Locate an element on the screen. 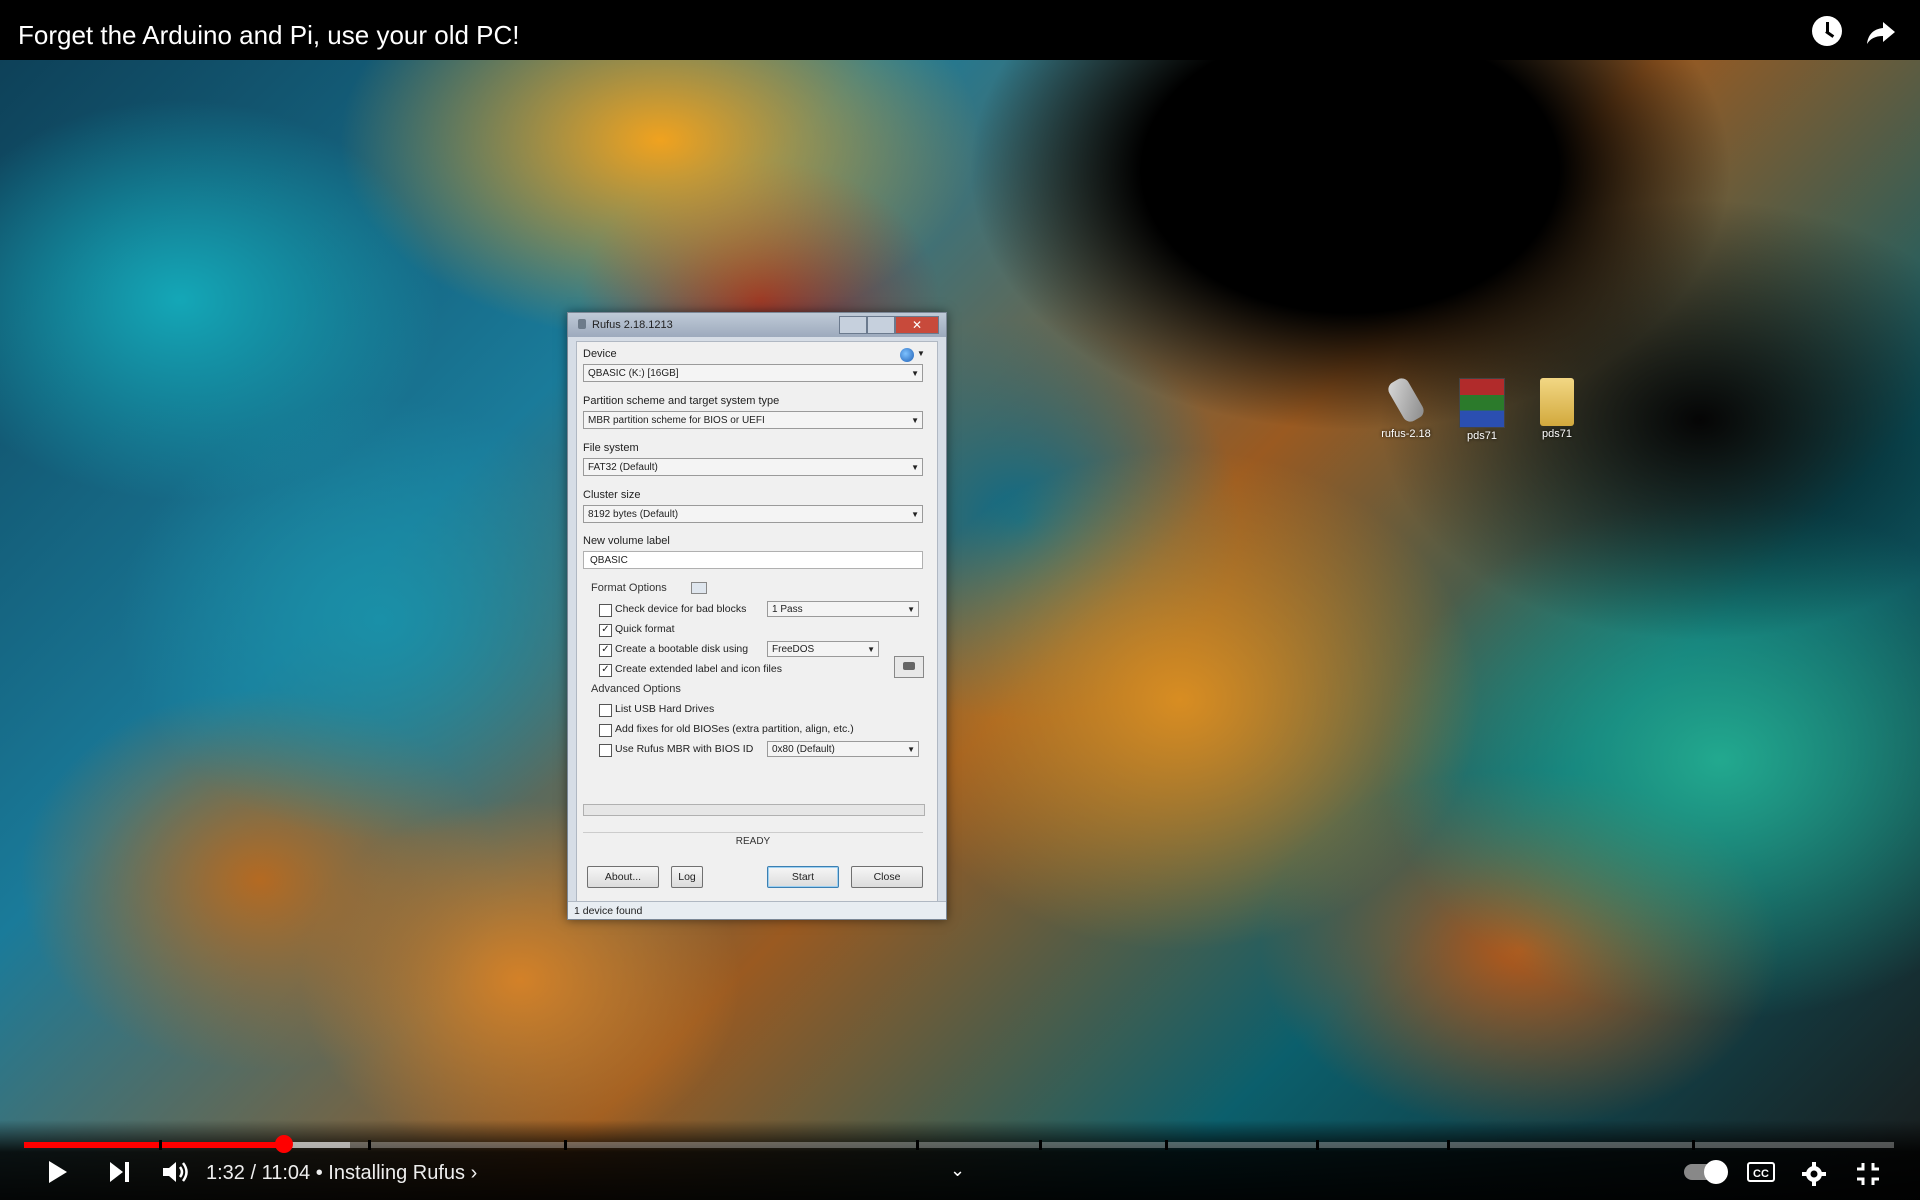  partition-select-value: MBR partition scheme for BIOS or UEFI is located at coordinates (676, 420).